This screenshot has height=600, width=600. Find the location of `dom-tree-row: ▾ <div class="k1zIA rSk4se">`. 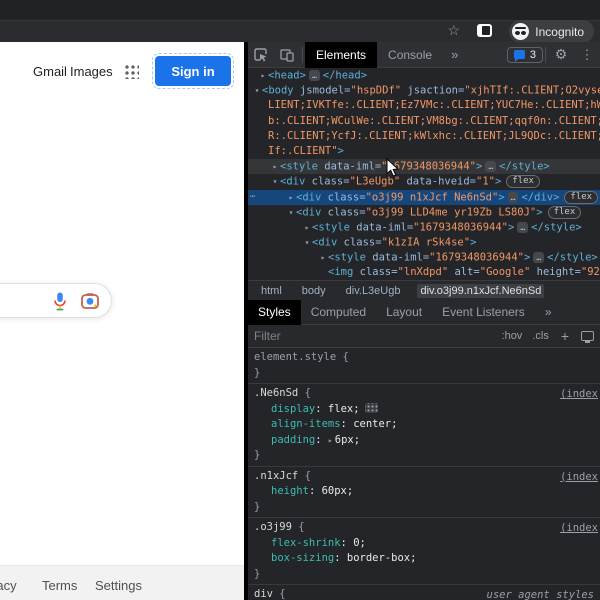

dom-tree-row: ▾ <div class="k1zIA rSk4se"> is located at coordinates (424, 242).